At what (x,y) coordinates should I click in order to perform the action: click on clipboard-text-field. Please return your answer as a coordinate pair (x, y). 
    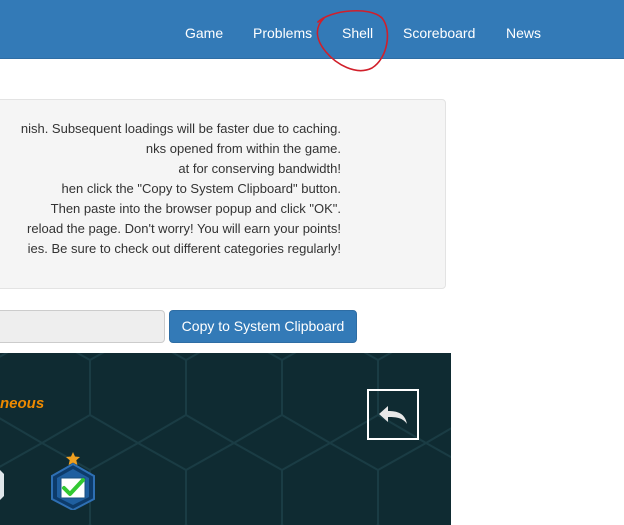
    Looking at the image, I should click on (82, 326).